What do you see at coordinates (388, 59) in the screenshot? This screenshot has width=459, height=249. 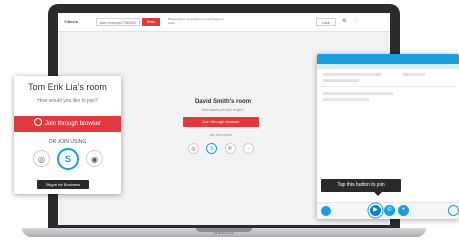 I see `chat-header` at bounding box center [388, 59].